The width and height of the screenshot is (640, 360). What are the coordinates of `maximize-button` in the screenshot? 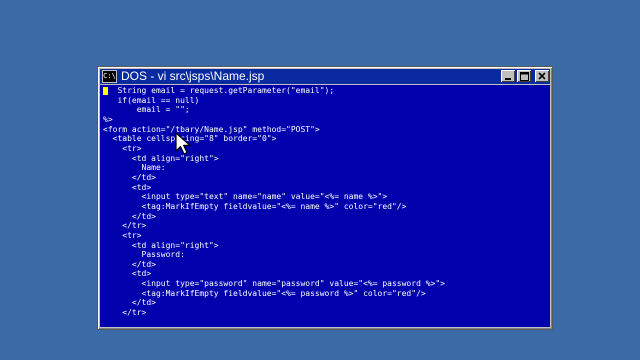 It's located at (524, 76).